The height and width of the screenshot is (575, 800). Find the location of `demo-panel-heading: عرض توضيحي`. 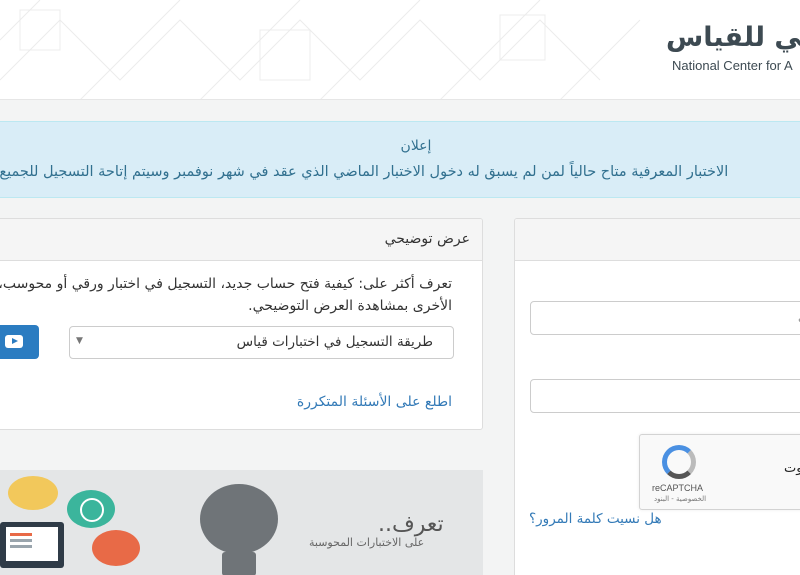

demo-panel-heading: عرض توضيحي is located at coordinates (241, 240).